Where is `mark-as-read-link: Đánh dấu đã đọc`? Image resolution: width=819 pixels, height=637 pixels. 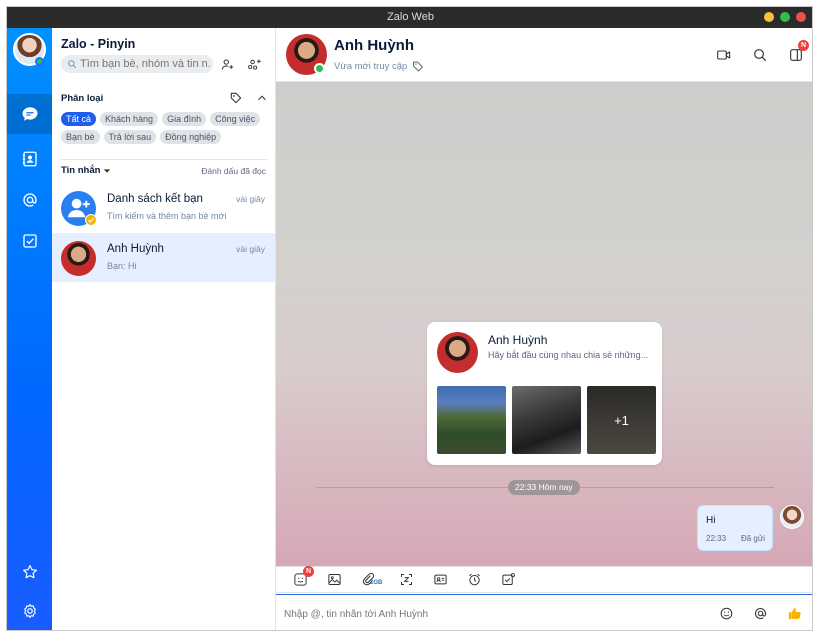 mark-as-read-link: Đánh dấu đã đọc is located at coordinates (233, 171).